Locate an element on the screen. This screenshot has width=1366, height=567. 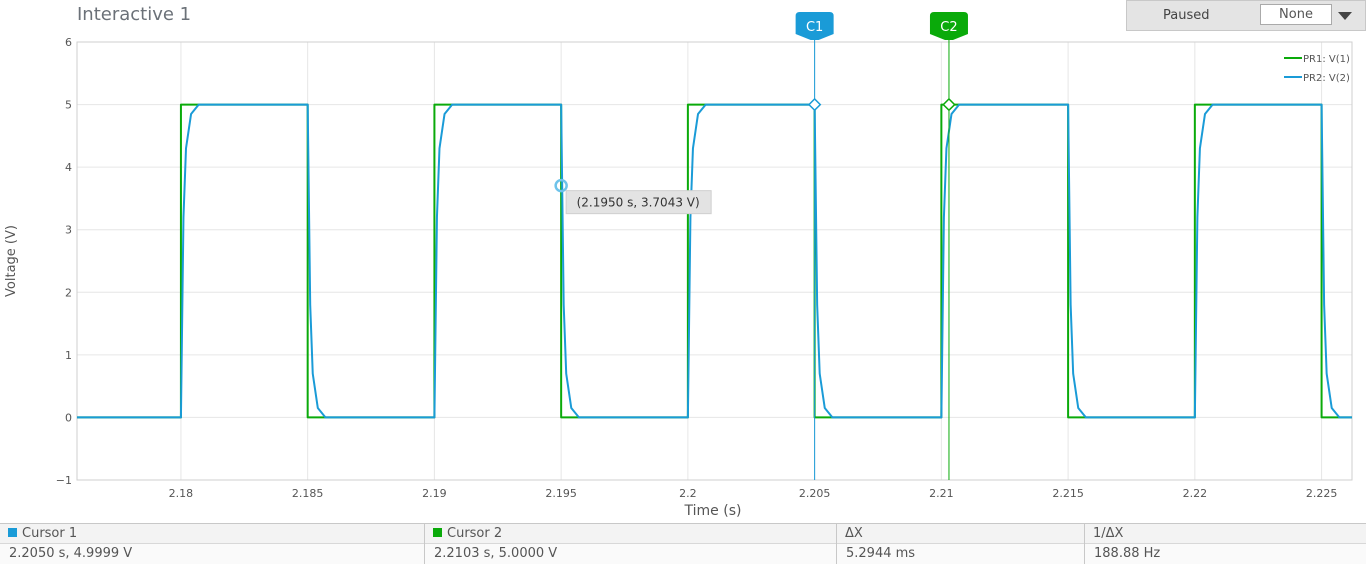
y-tick-label: −1 is located at coordinates (64, 480).